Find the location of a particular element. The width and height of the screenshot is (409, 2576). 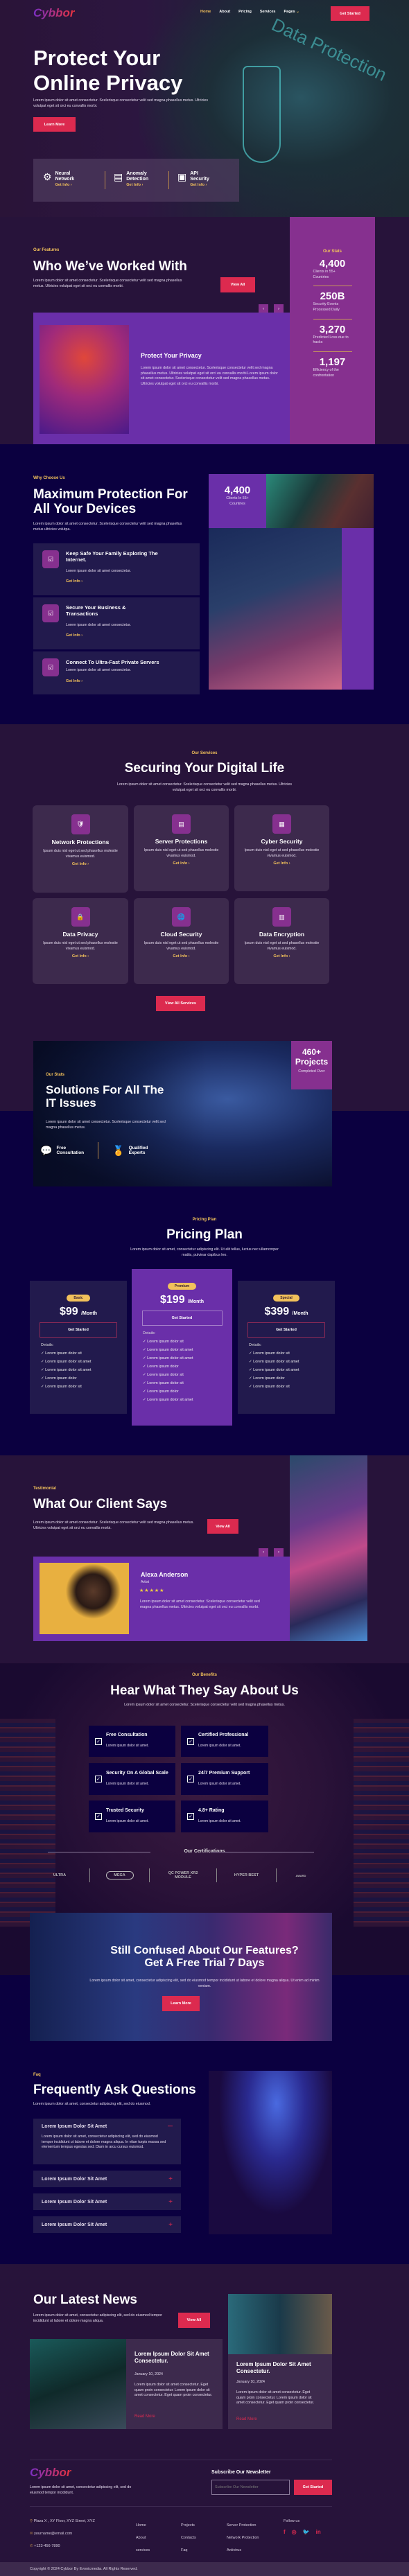

logo: Cybbor is located at coordinates (54, 13).